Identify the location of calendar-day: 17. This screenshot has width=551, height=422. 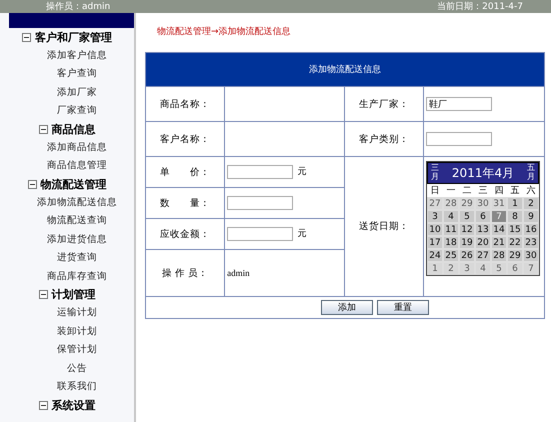
(435, 242).